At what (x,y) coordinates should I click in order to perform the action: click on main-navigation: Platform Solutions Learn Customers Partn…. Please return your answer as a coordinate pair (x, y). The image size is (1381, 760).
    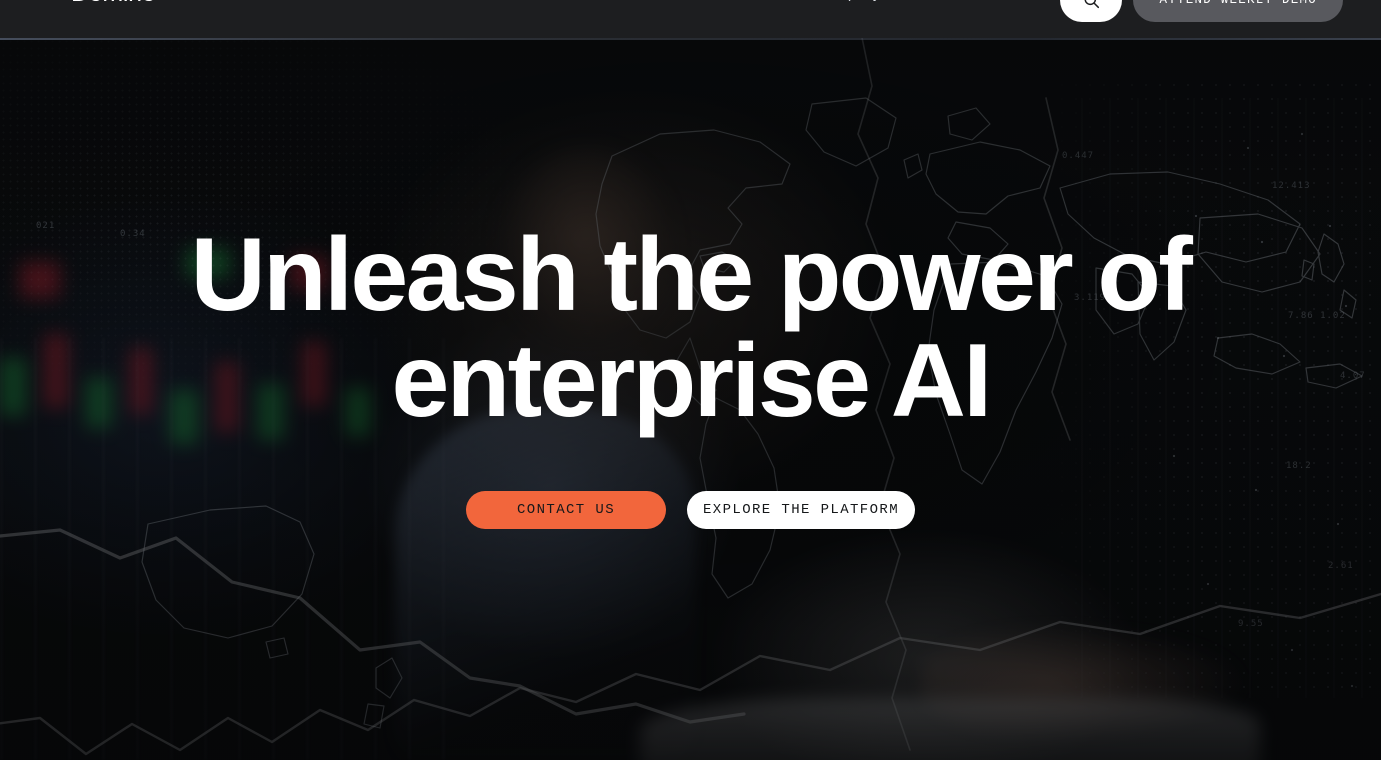
    Looking at the image, I should click on (600, 2).